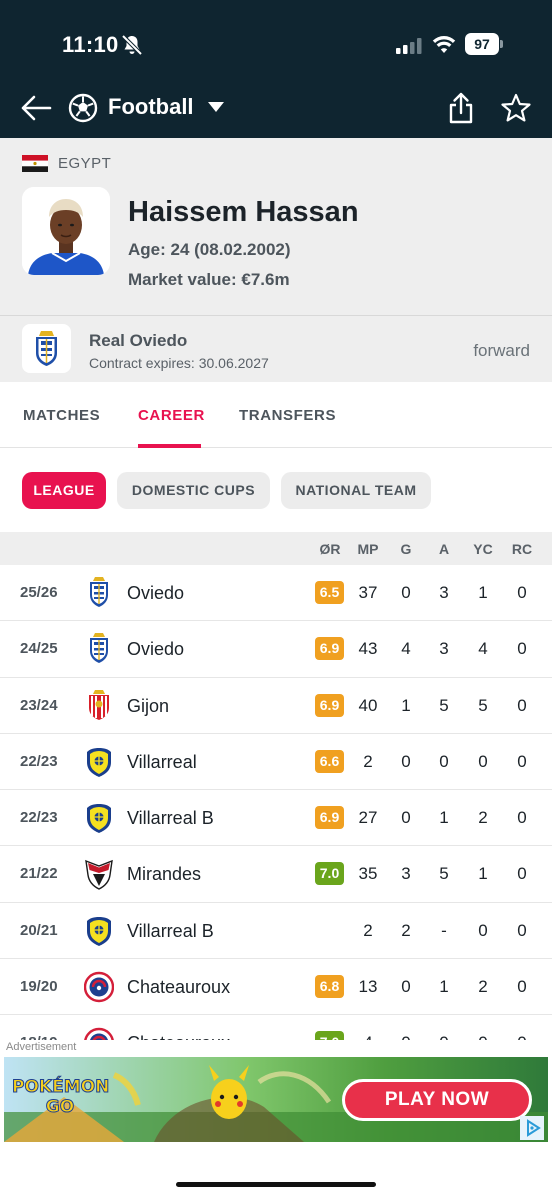 Image resolution: width=552 pixels, height=1200 pixels. Describe the element at coordinates (276, 1099) in the screenshot. I see `ad-banner: POKÉMON GO PLAY NOW` at that location.